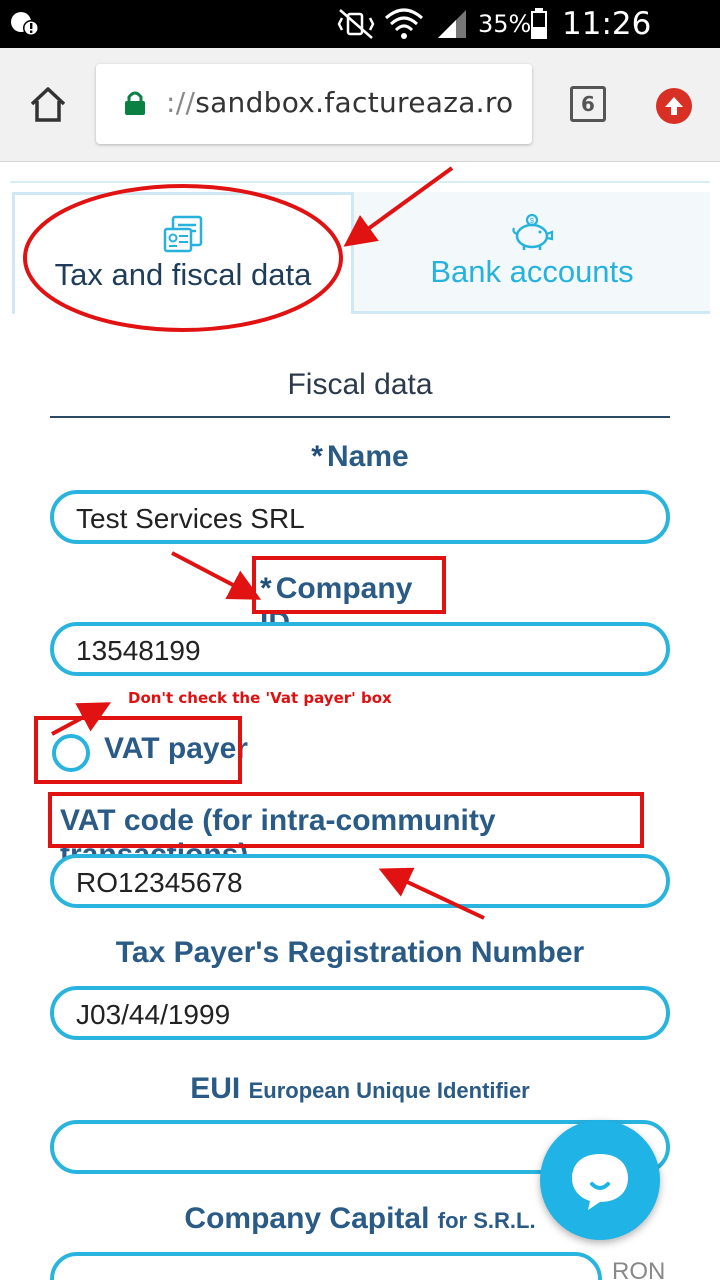 The width and height of the screenshot is (720, 1280). Describe the element at coordinates (360, 384) in the screenshot. I see `section-title: Fiscal data` at that location.